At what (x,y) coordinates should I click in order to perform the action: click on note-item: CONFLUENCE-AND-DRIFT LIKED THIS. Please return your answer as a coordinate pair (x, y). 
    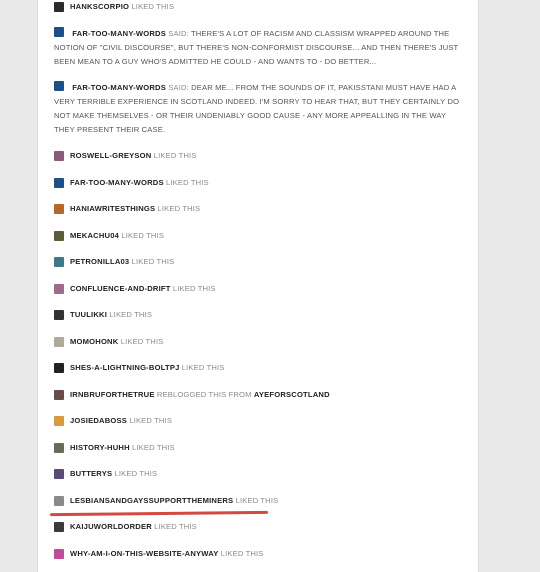
    Looking at the image, I should click on (259, 289).